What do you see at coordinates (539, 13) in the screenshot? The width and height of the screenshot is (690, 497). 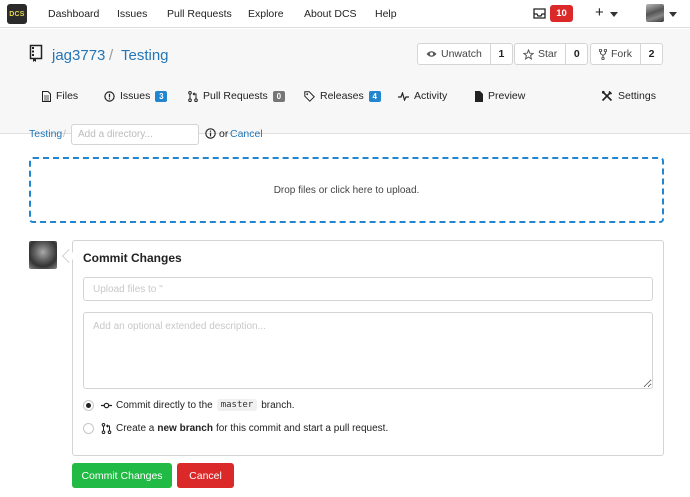 I see `inbox-icon` at bounding box center [539, 13].